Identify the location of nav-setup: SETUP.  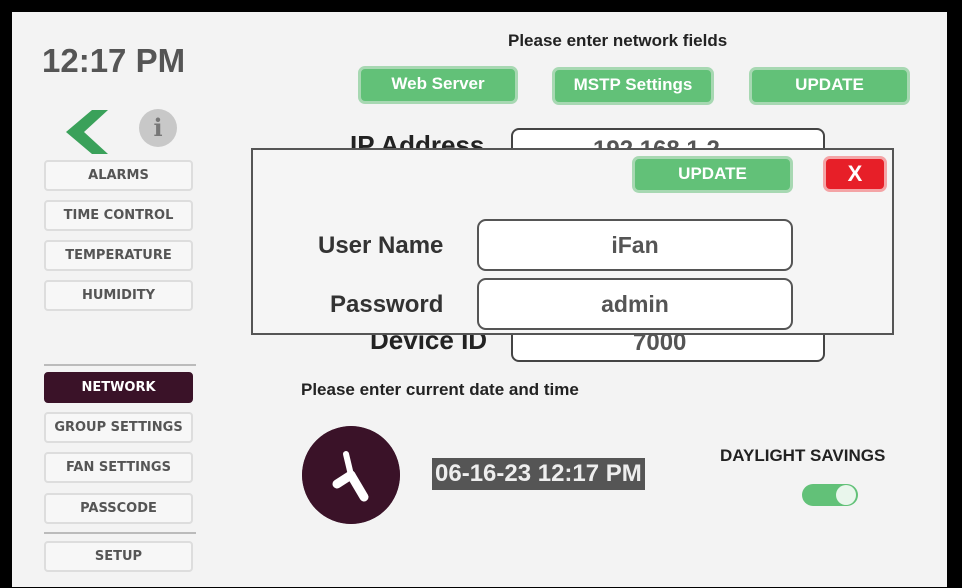
(118, 556).